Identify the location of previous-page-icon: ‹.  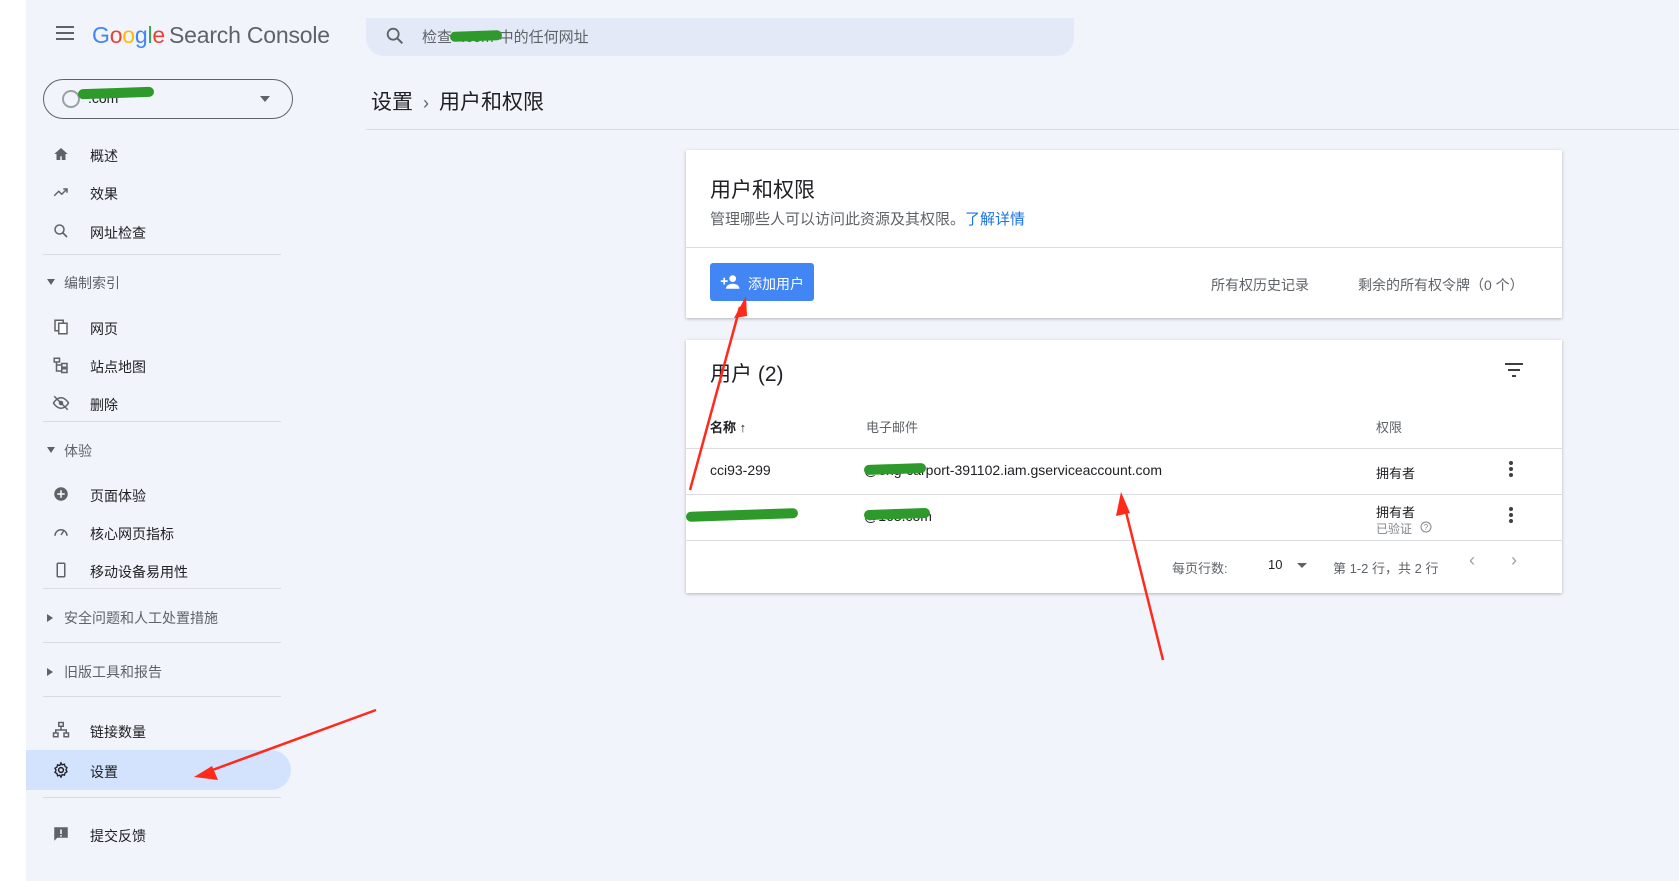
(1472, 560).